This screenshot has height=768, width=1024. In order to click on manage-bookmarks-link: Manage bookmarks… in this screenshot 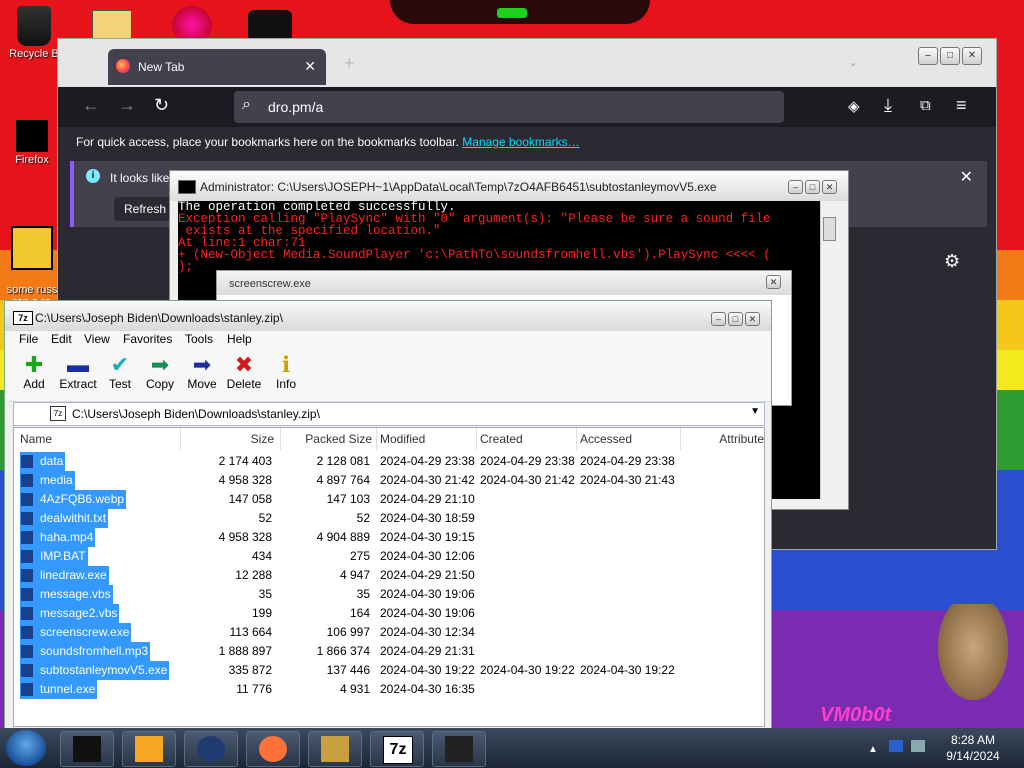, I will do `click(520, 142)`.